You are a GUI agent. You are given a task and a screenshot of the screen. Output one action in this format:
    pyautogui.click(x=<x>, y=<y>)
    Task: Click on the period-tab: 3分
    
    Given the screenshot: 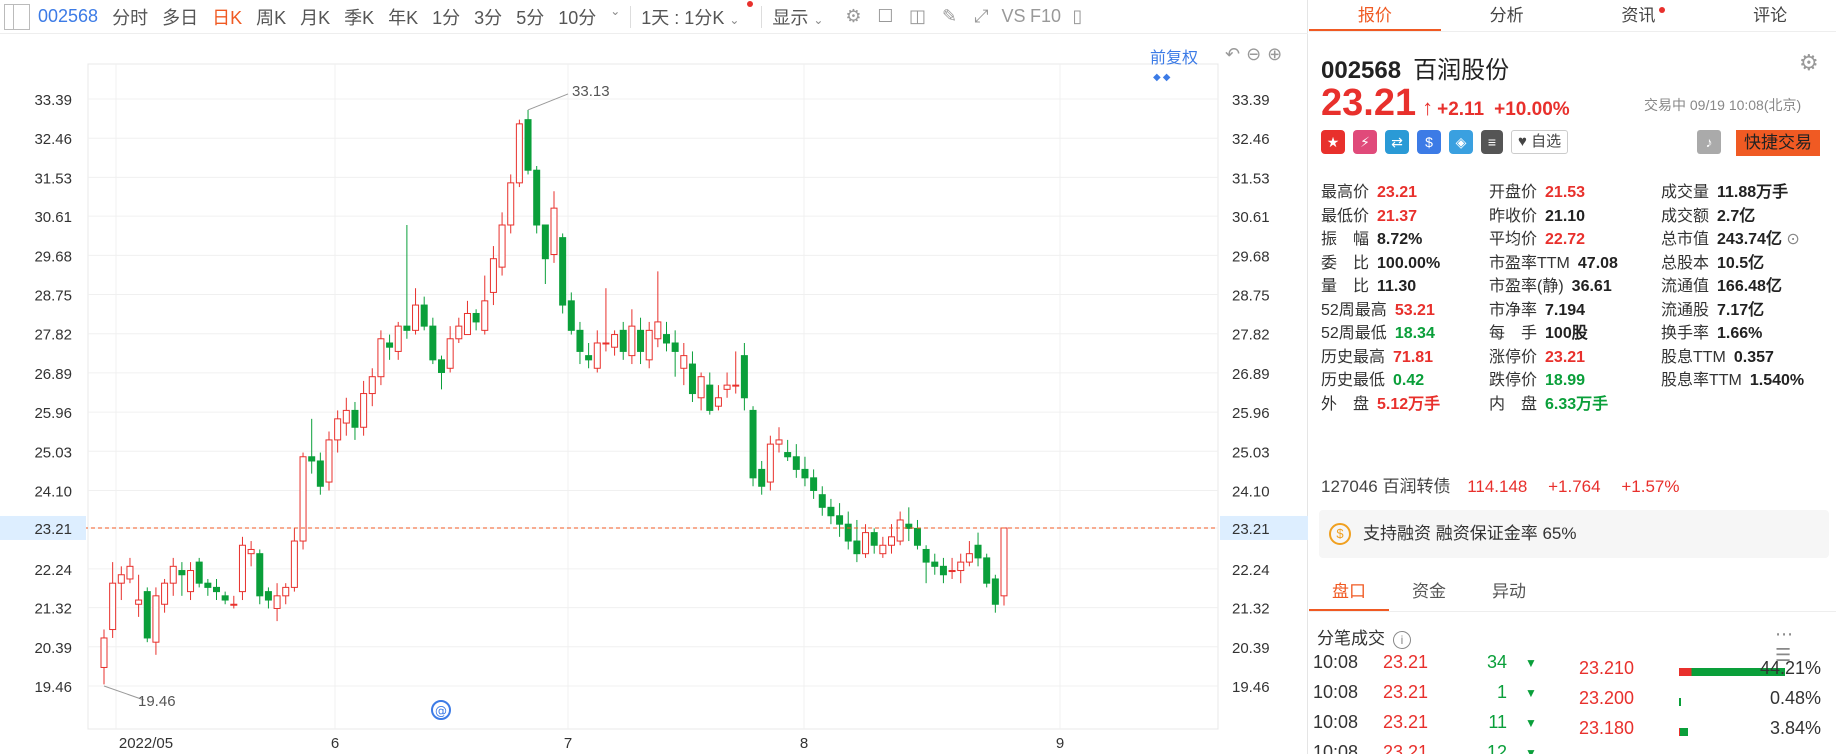 What is the action you would take?
    pyautogui.click(x=495, y=17)
    